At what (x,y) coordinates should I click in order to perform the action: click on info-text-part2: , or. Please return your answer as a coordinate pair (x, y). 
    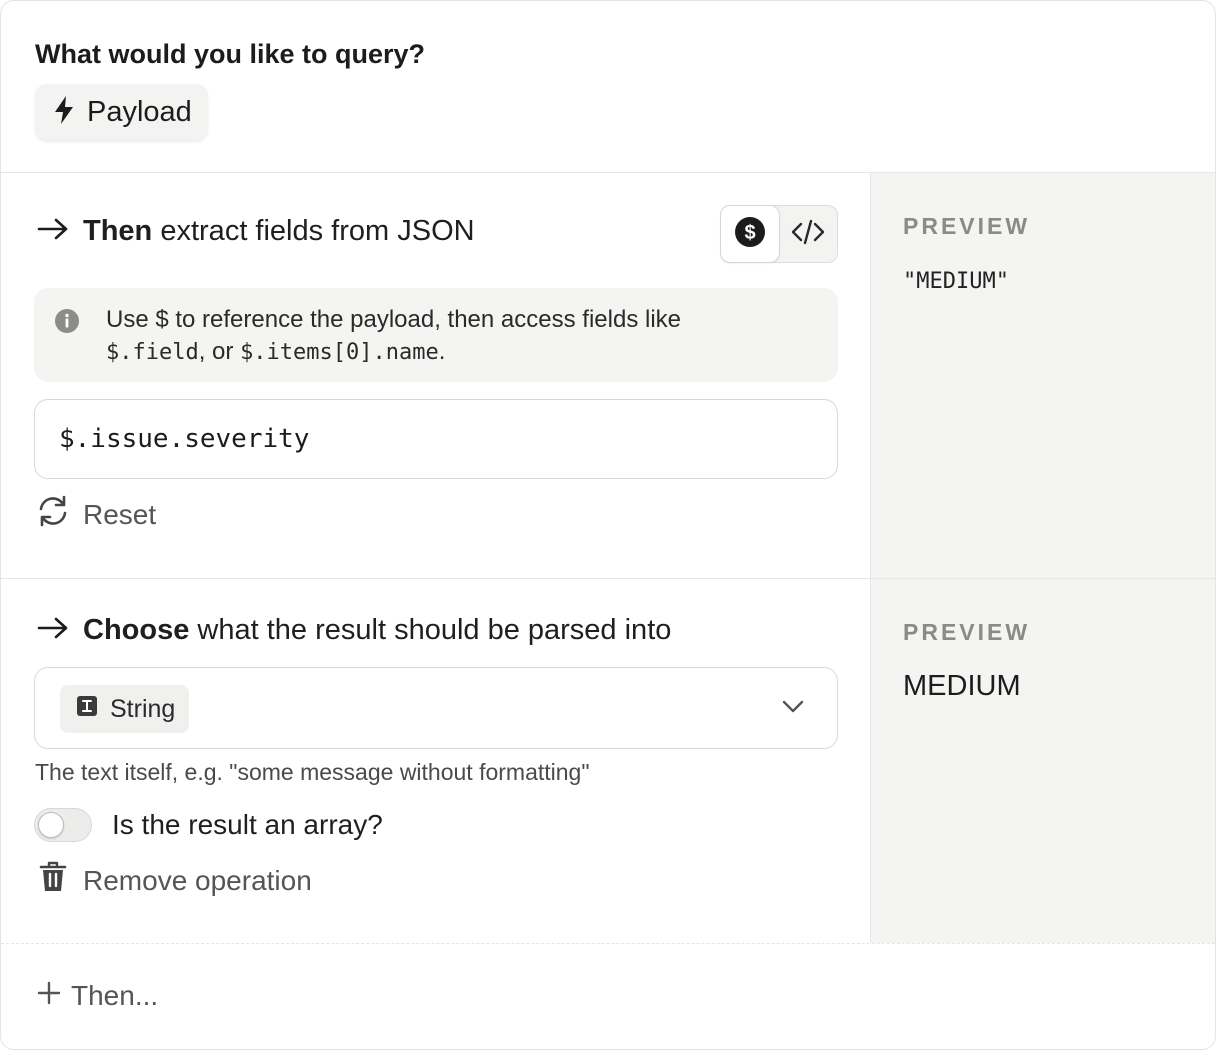
    Looking at the image, I should click on (219, 351).